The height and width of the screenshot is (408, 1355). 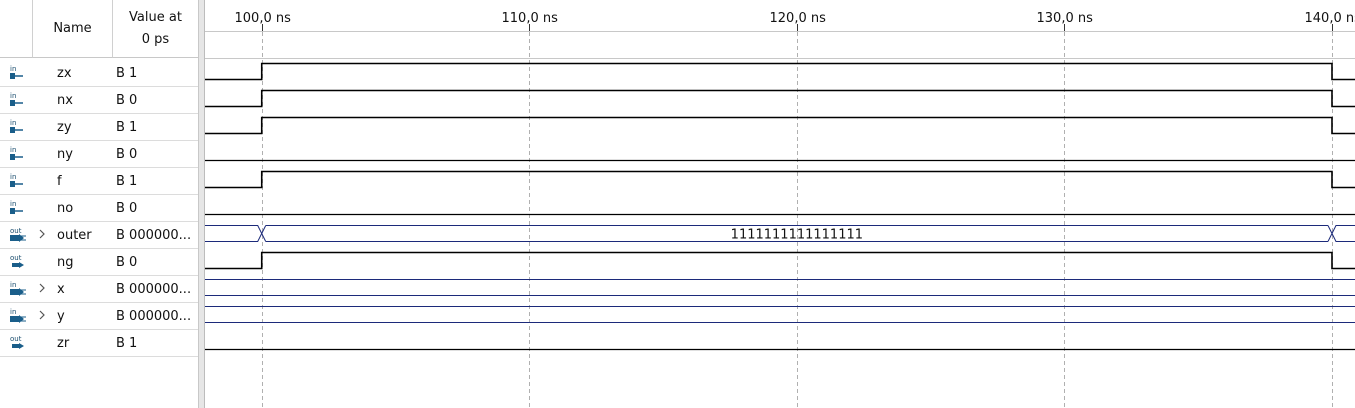 What do you see at coordinates (1330, 18) in the screenshot?
I see `time-tick-label: 140,0 ns` at bounding box center [1330, 18].